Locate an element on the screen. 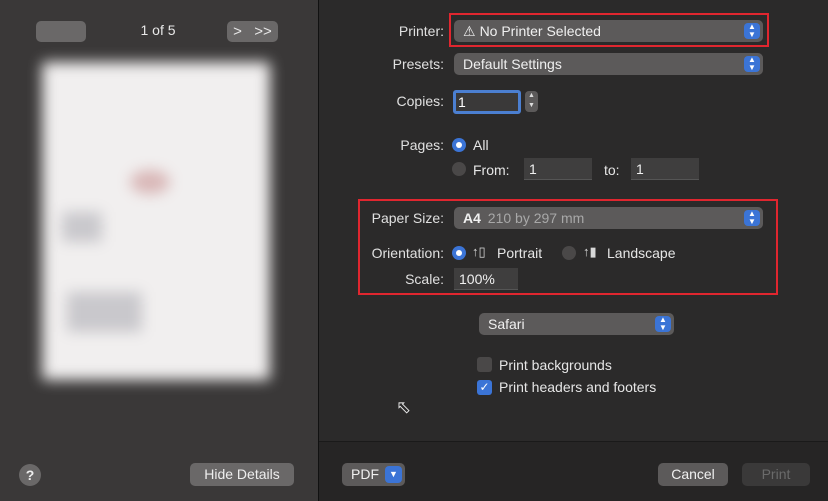 The height and width of the screenshot is (501, 828). presets-label: Presets: is located at coordinates (418, 64).